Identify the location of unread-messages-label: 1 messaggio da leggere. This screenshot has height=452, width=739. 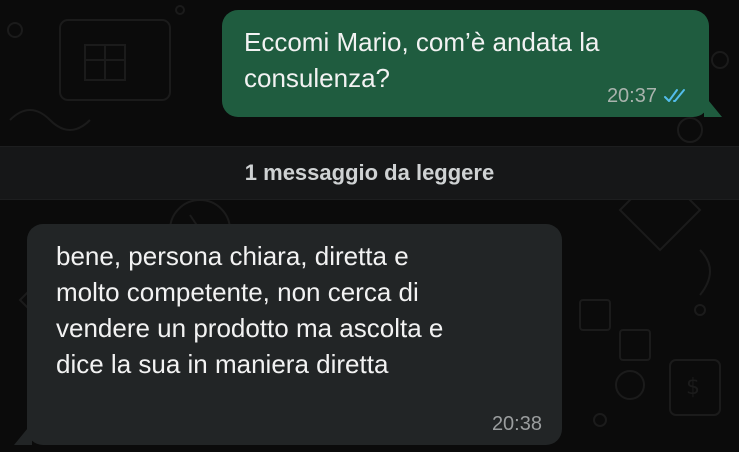
(369, 172).